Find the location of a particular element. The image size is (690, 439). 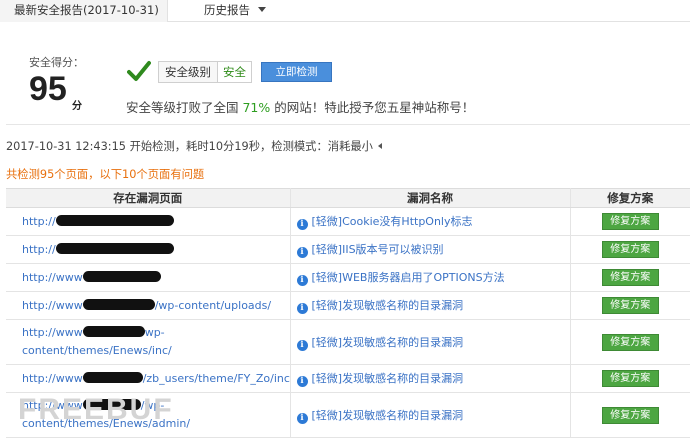

vuln-page-link: http://www/zb_users/theme/FY_Zo/incluc is located at coordinates (148, 378).